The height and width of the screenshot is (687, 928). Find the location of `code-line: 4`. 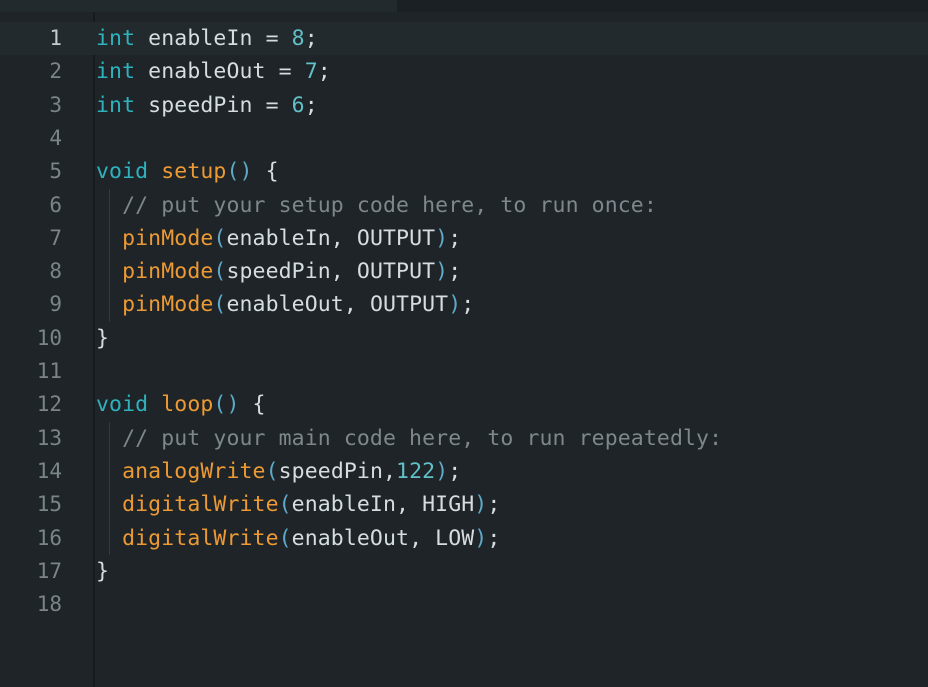

code-line: 4 is located at coordinates (464, 138).